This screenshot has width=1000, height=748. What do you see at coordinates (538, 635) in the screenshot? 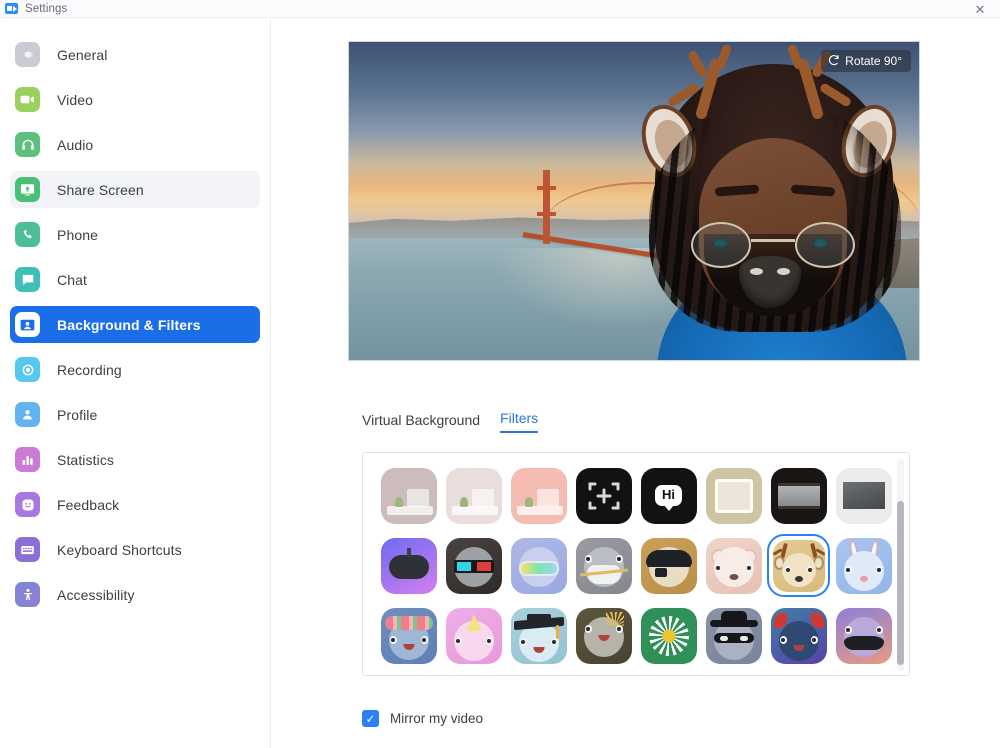
I see `filter-tile-graduation-cap` at bounding box center [538, 635].